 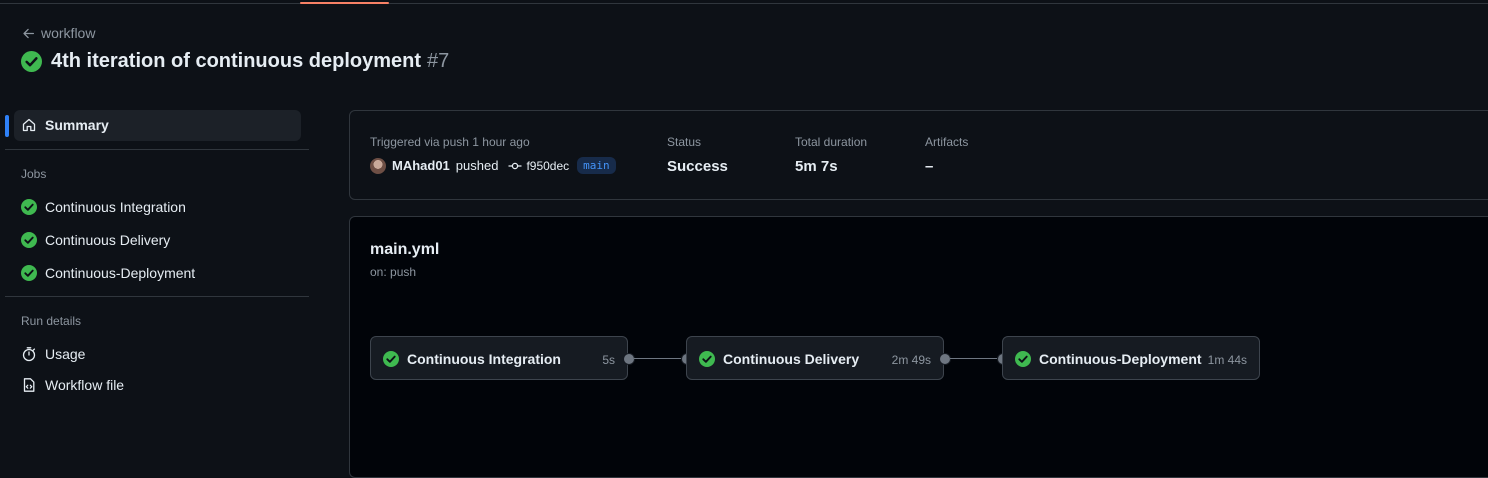 I want to click on sidebar-item-usage: Usage, so click(x=53, y=354).